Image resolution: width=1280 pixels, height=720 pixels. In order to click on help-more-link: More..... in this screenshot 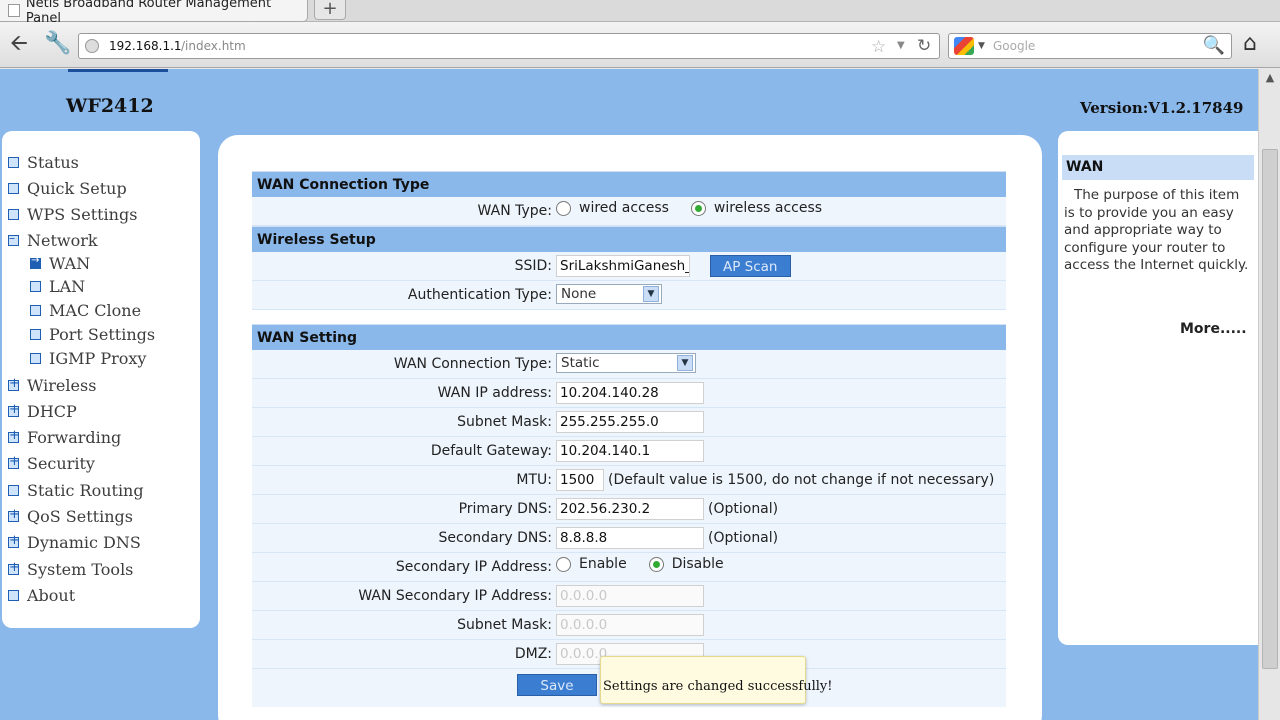, I will do `click(1213, 329)`.